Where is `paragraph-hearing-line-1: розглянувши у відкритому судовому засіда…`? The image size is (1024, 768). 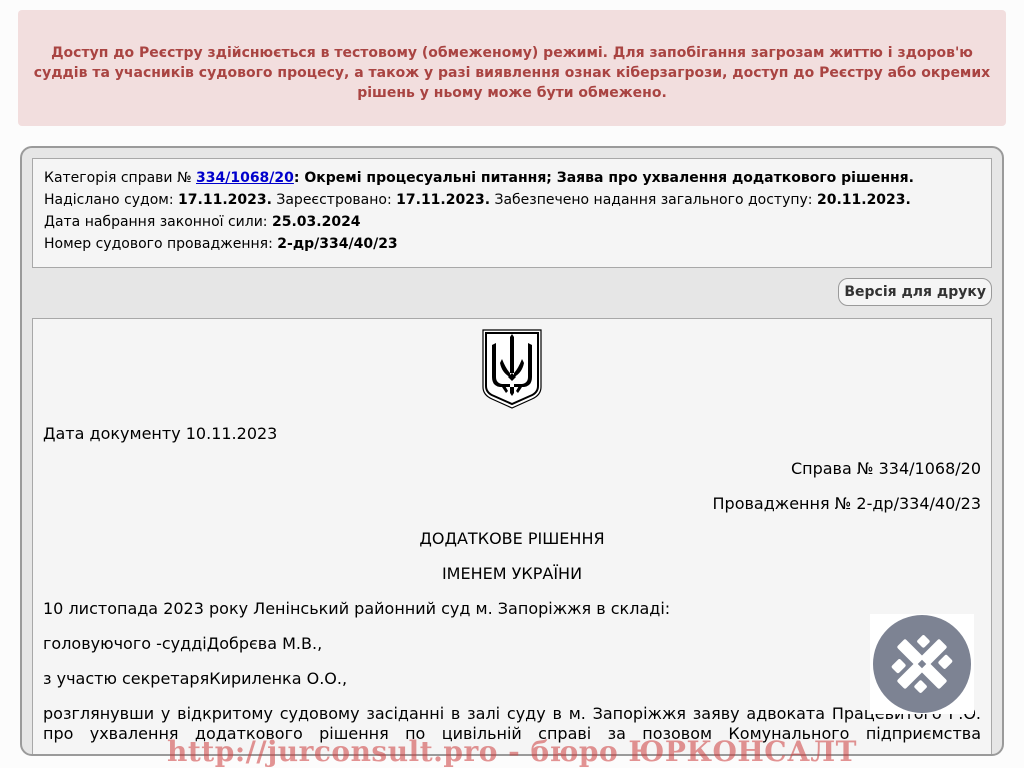 paragraph-hearing-line-1: розглянувши у відкритому судовому засіда… is located at coordinates (512, 713).